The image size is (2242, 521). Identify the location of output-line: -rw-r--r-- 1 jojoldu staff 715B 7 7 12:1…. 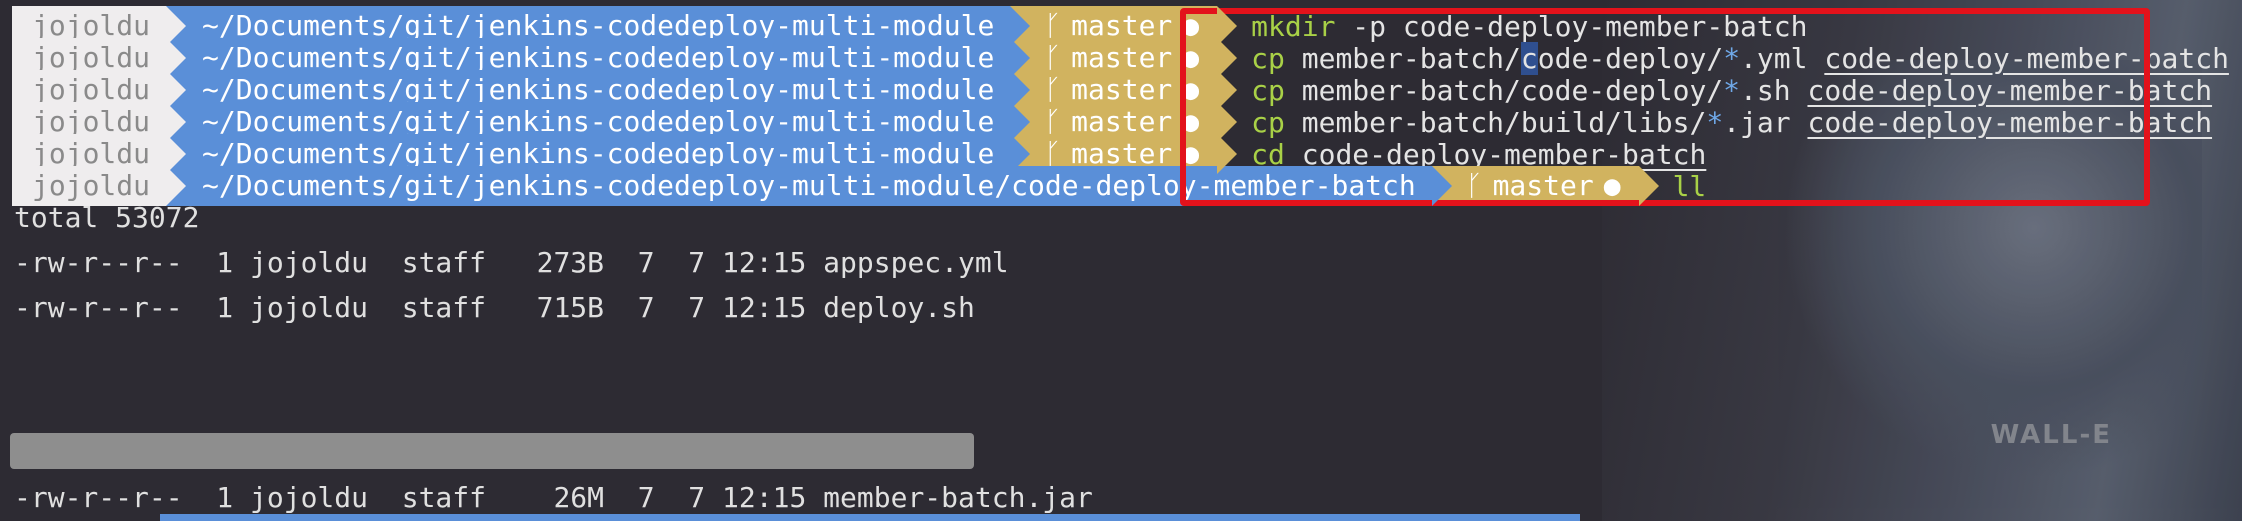
(494, 307).